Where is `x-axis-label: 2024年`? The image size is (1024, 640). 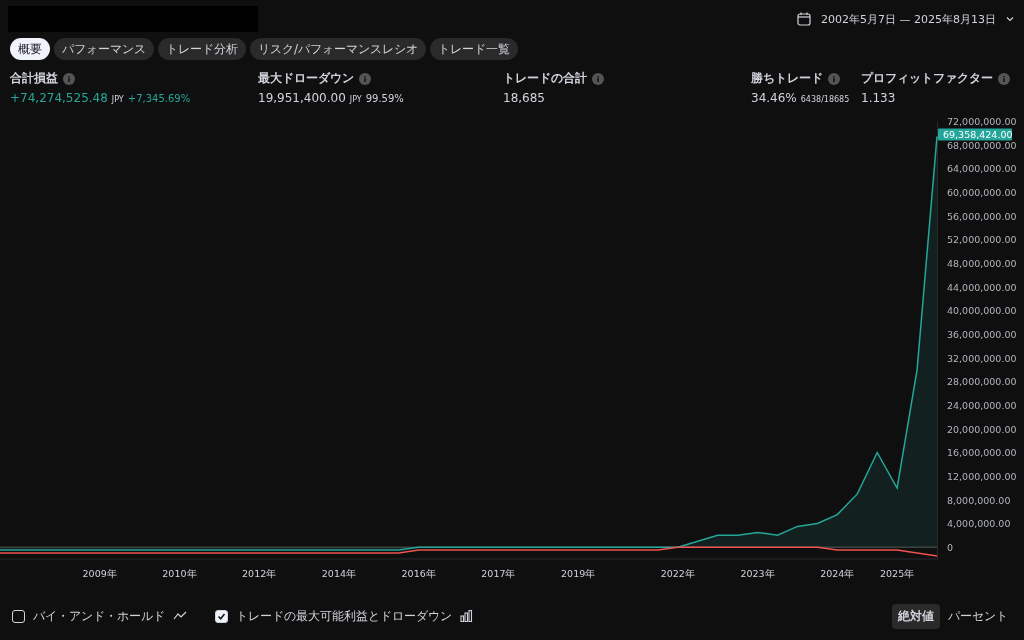 x-axis-label: 2024年 is located at coordinates (837, 573).